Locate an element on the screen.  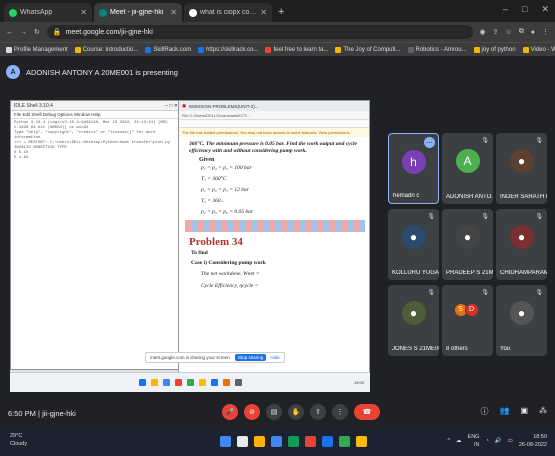
participant-tile: ● 🎙 You is located at coordinates (521, 320).